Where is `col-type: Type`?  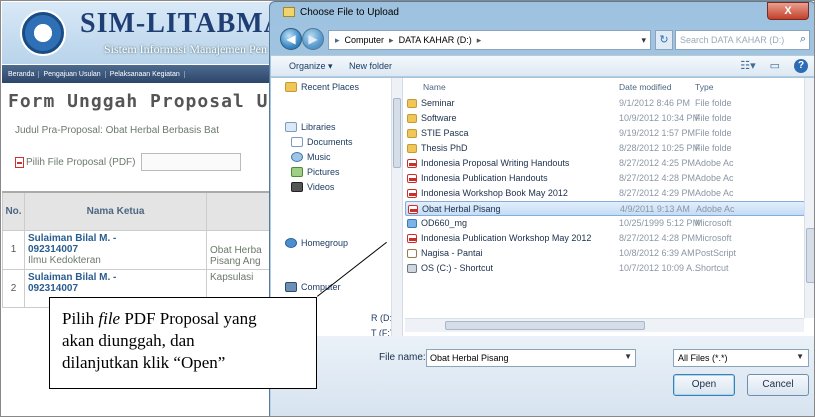 col-type: Type is located at coordinates (704, 87).